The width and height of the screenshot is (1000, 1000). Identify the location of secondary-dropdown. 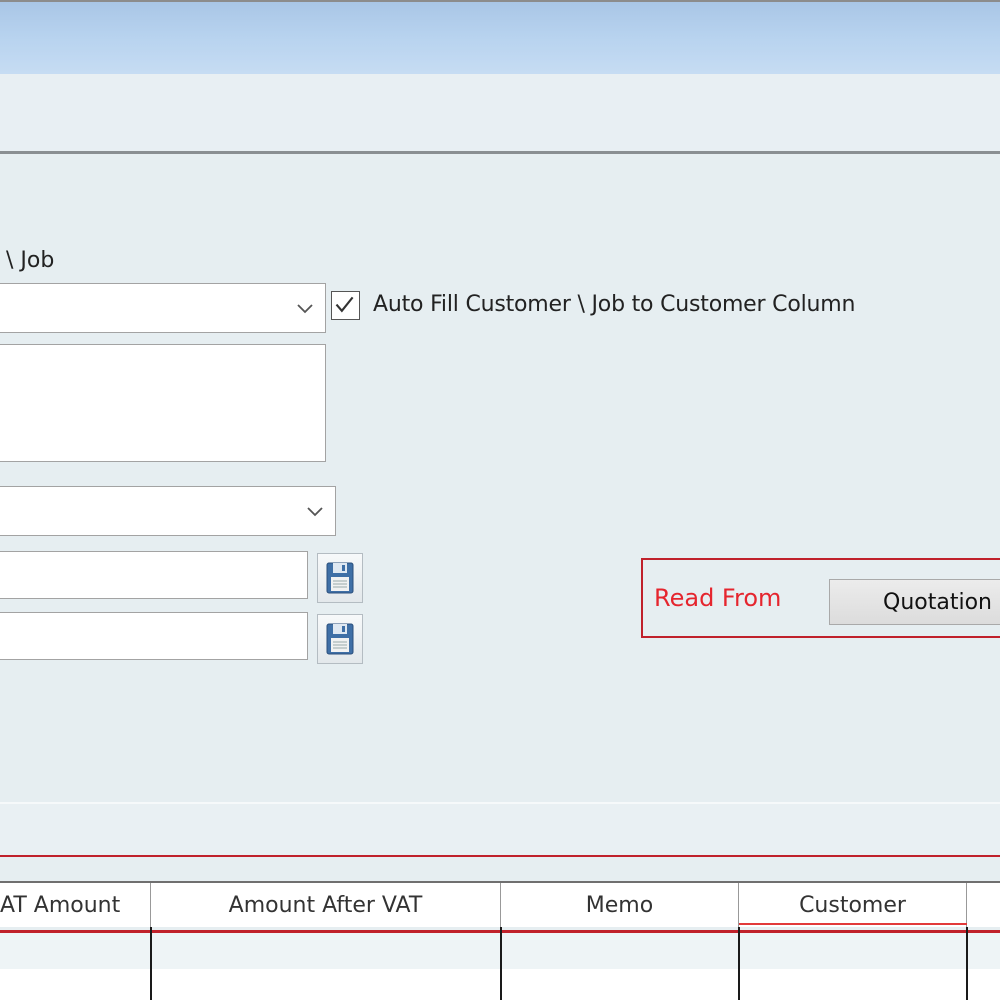
(168, 511).